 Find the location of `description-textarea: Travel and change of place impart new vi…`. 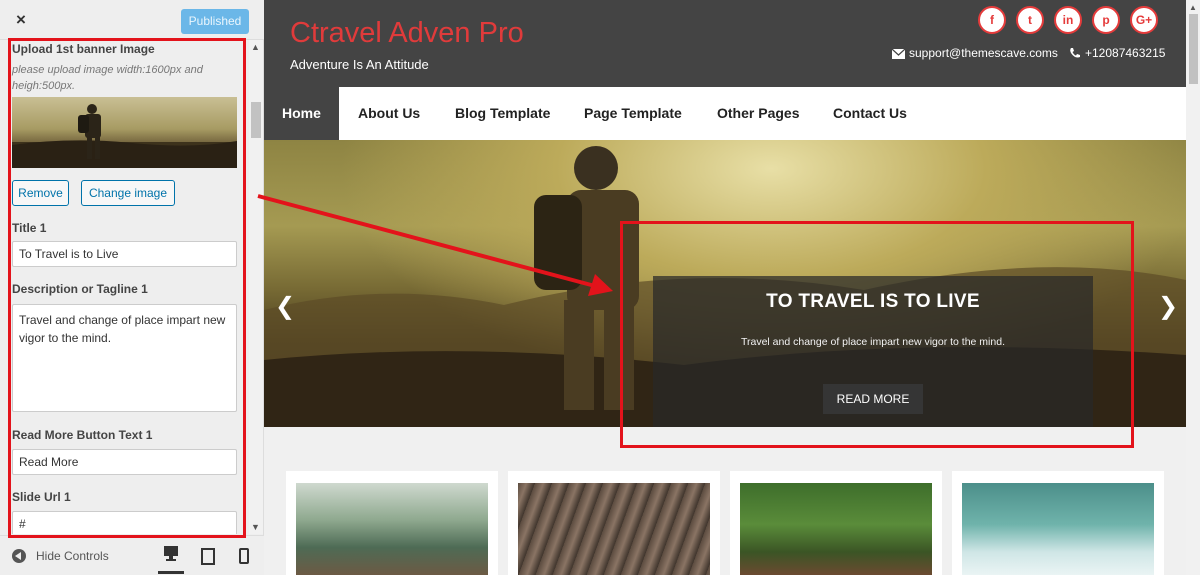

description-textarea: Travel and change of place impart new vi… is located at coordinates (124, 358).